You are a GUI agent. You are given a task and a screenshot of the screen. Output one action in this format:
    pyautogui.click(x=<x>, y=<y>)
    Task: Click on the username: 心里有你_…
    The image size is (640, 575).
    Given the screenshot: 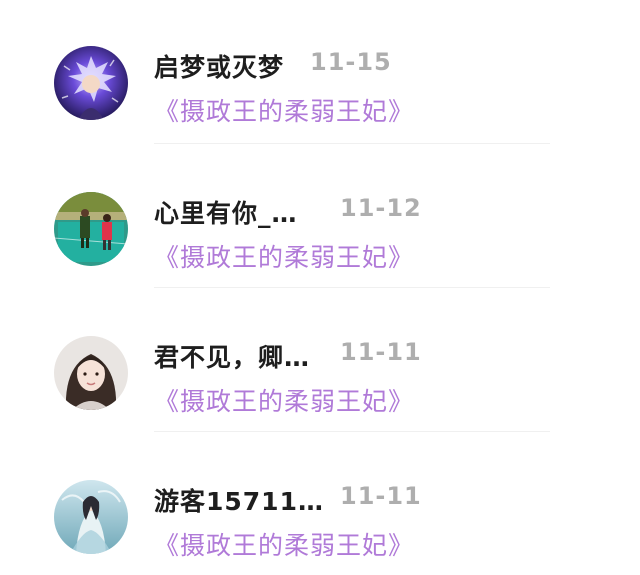 What is the action you would take?
    pyautogui.click(x=226, y=212)
    